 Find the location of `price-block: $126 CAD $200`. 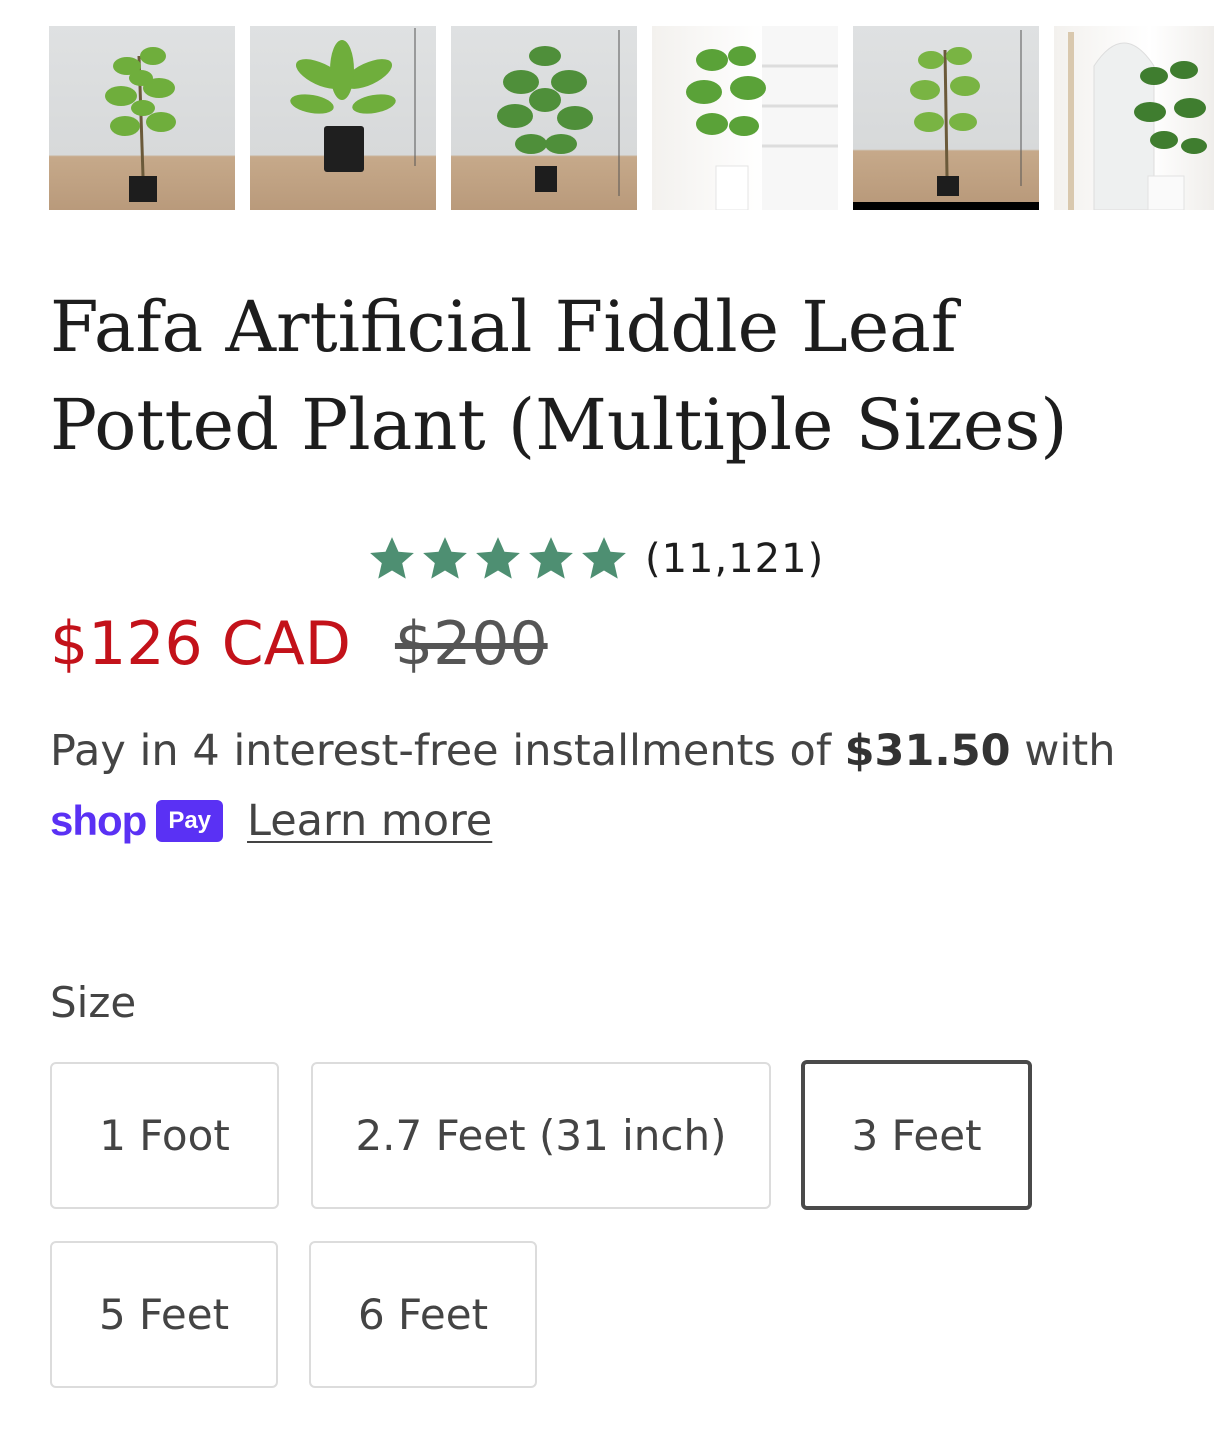

price-block: $126 CAD $200 is located at coordinates (299, 644).